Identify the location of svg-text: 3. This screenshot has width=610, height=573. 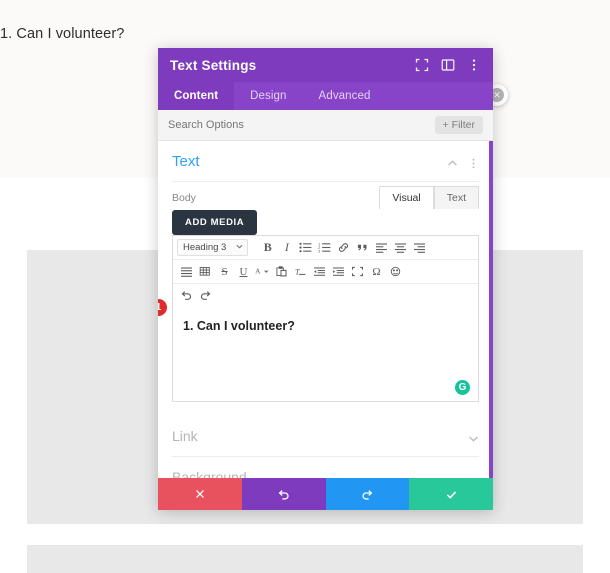
(319, 251).